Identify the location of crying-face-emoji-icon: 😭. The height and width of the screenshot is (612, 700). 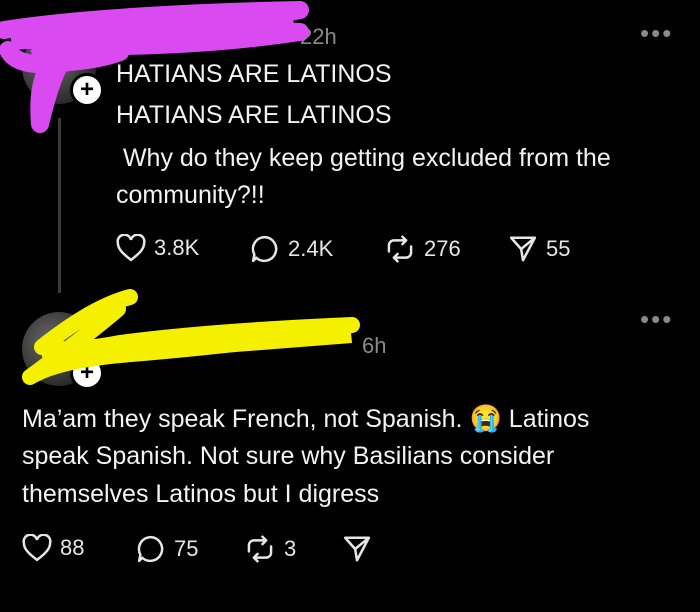
(485, 418).